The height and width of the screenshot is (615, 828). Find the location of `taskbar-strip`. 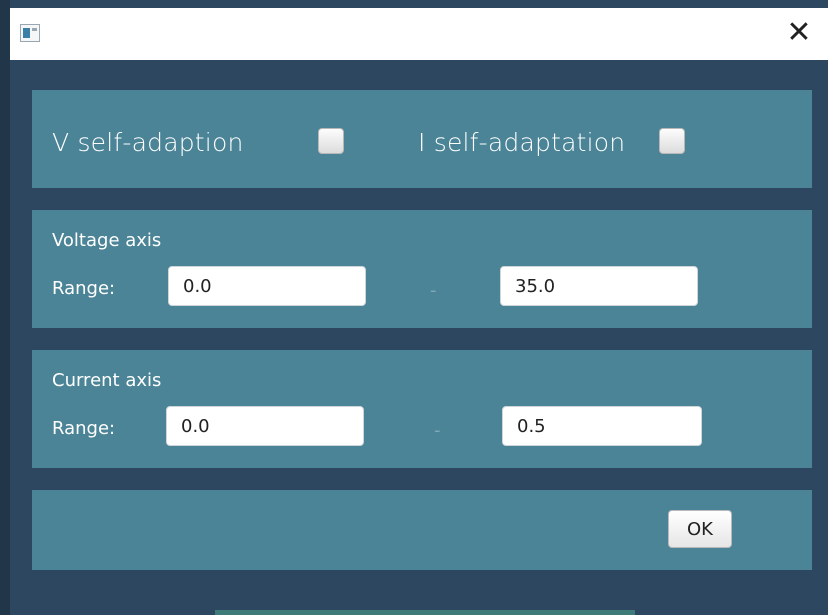

taskbar-strip is located at coordinates (425, 612).